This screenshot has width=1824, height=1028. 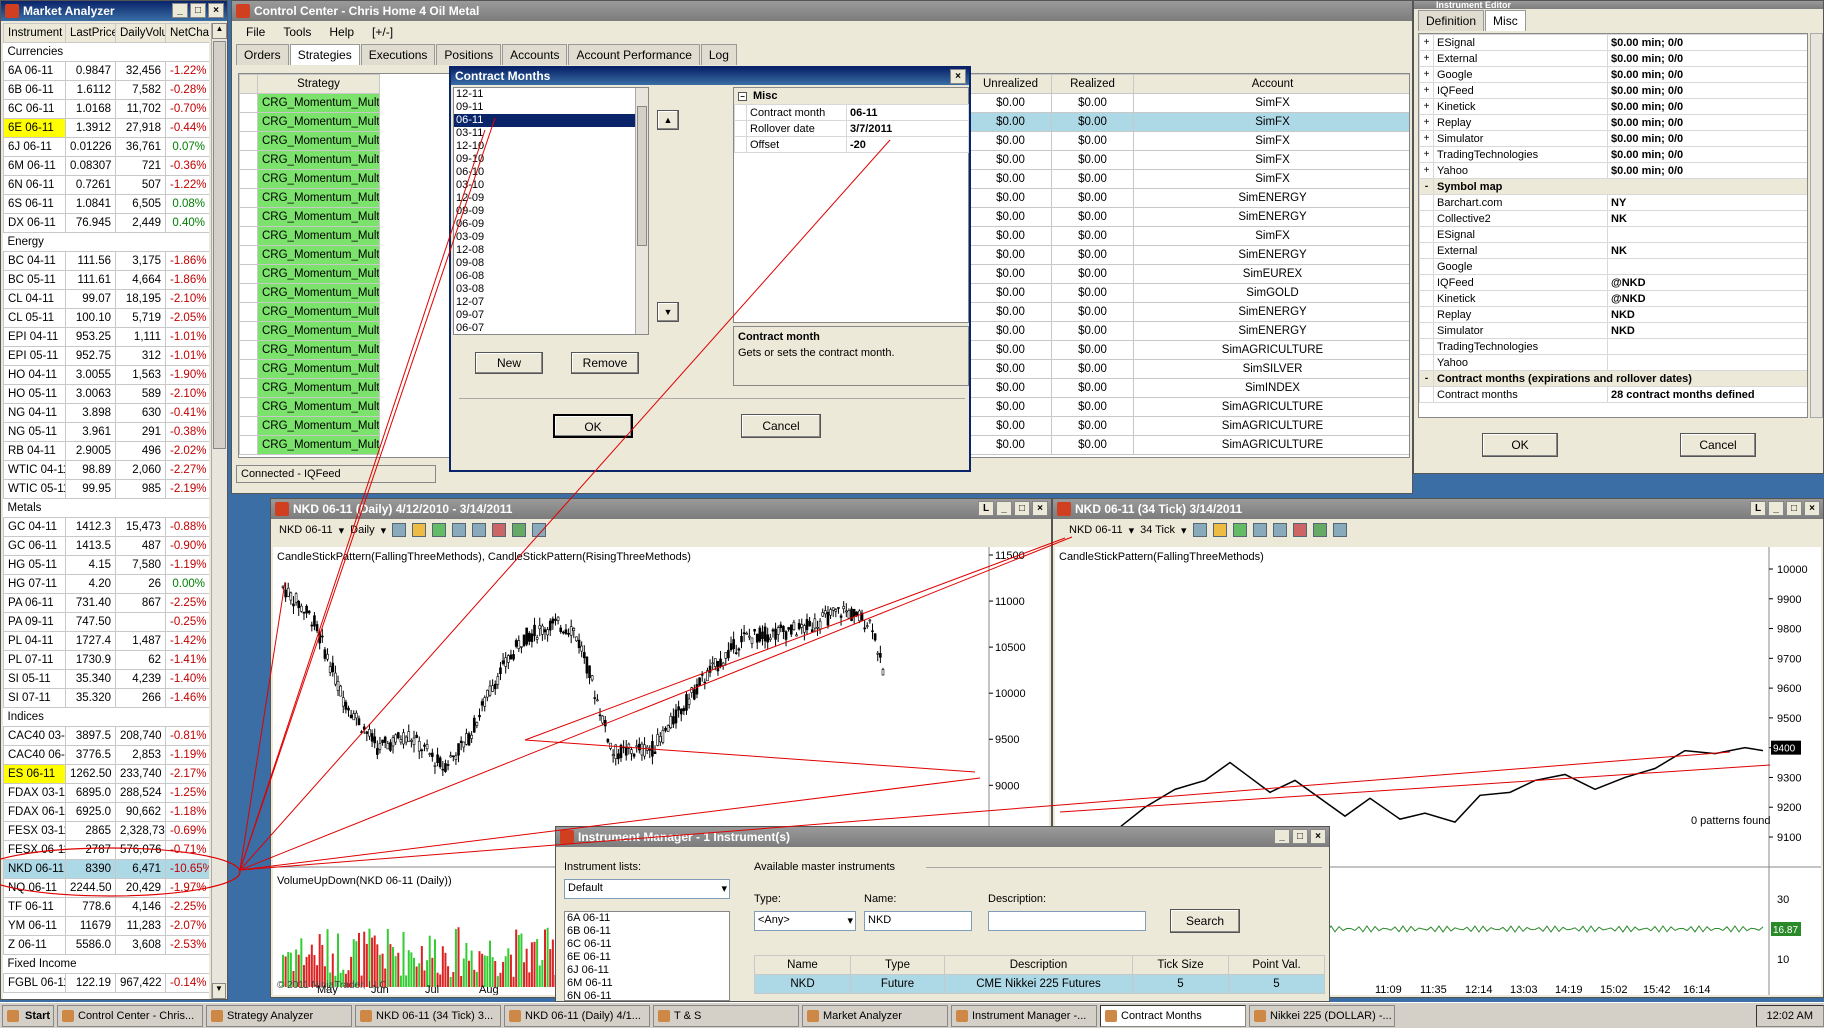 What do you see at coordinates (106, 926) in the screenshot?
I see `table-row: YM 06-11 11679 11,283 -2.07%` at bounding box center [106, 926].